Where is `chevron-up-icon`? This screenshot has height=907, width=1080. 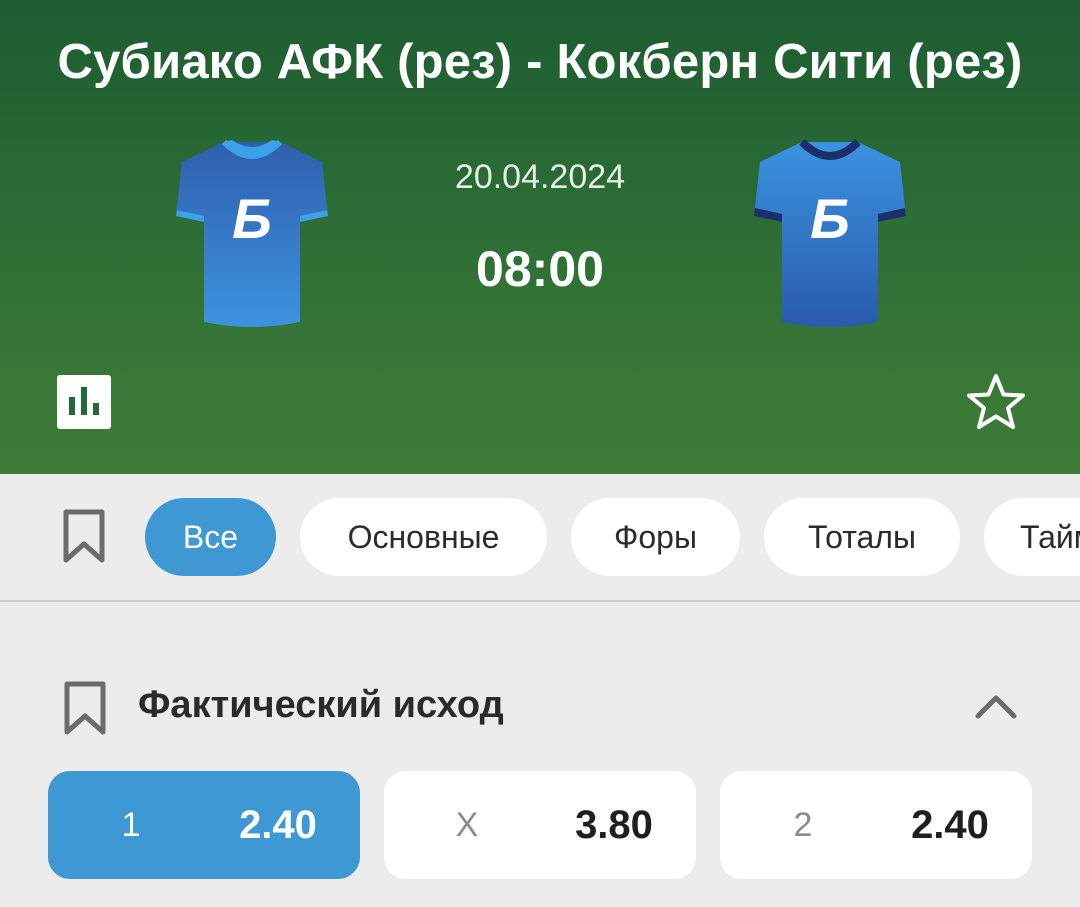 chevron-up-icon is located at coordinates (996, 707).